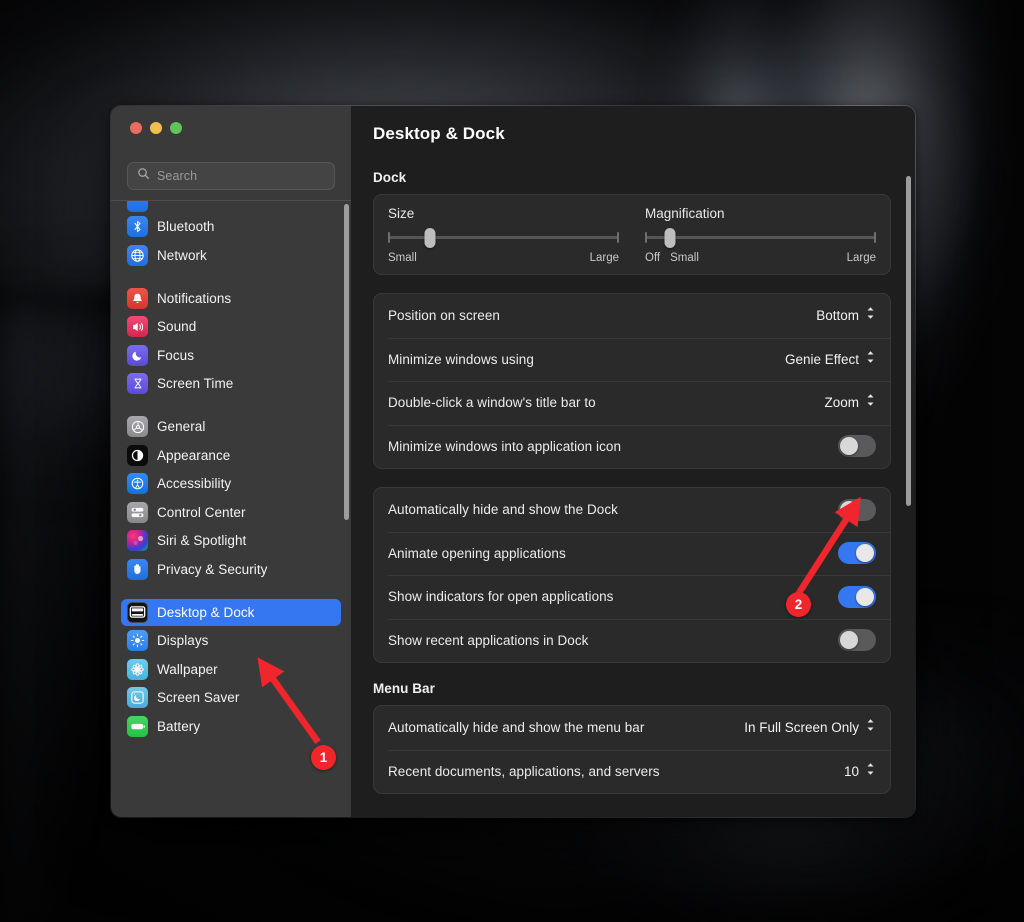 The height and width of the screenshot is (922, 1024). Describe the element at coordinates (857, 553) in the screenshot. I see `toggle-animate-opening-applications` at that location.